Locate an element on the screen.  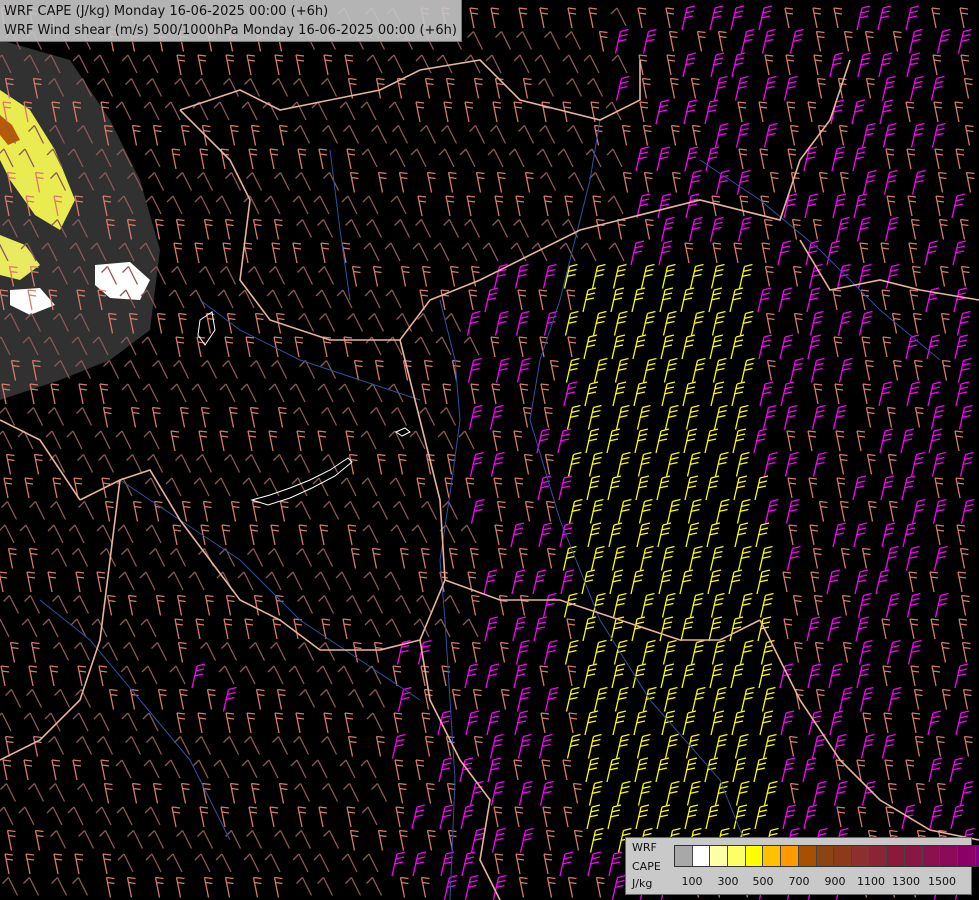
legend-label-unit: J/kg is located at coordinates (642, 883).